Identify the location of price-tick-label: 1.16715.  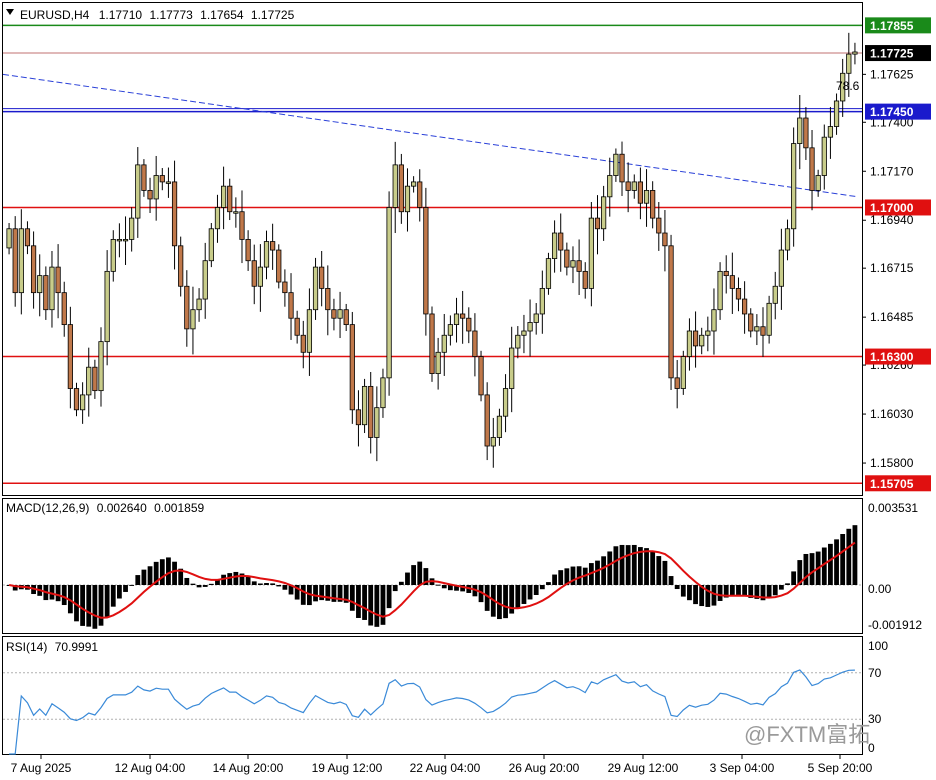
(892, 268).